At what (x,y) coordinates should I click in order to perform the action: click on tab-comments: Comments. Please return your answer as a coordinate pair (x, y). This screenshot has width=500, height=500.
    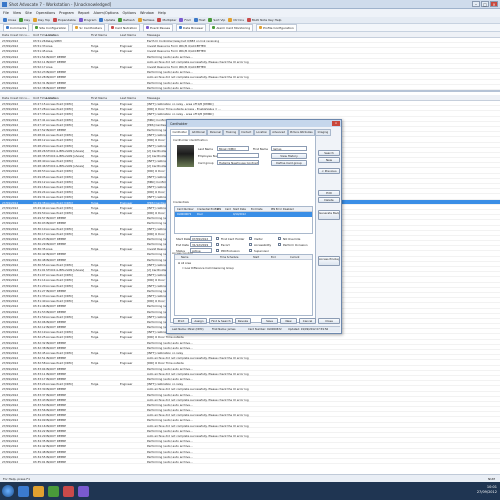
    Looking at the image, I should click on (16, 27).